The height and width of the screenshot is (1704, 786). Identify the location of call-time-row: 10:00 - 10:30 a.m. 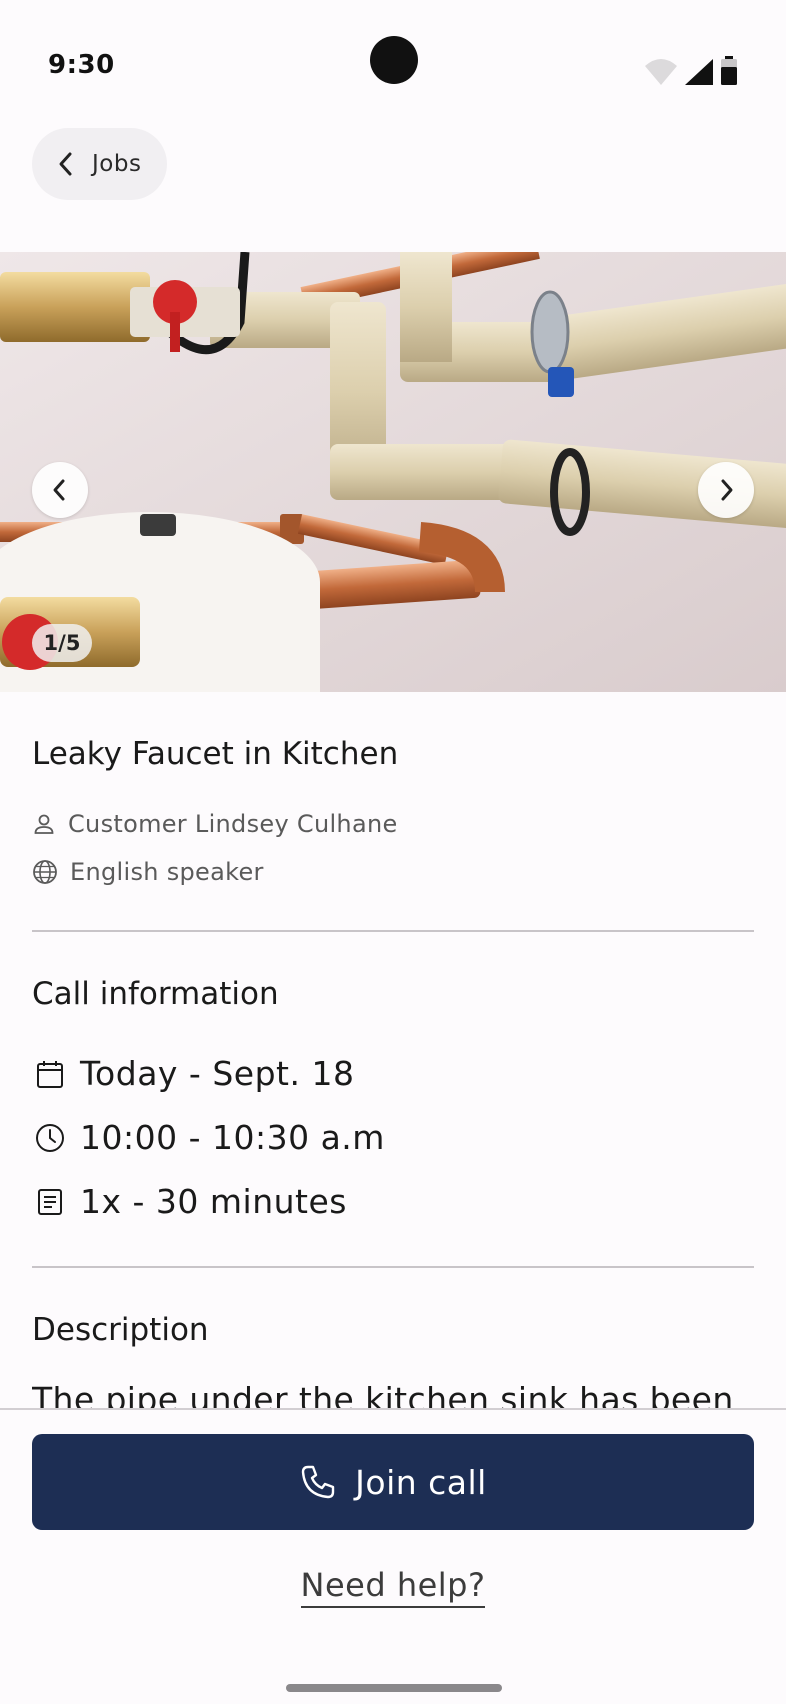
(209, 1137).